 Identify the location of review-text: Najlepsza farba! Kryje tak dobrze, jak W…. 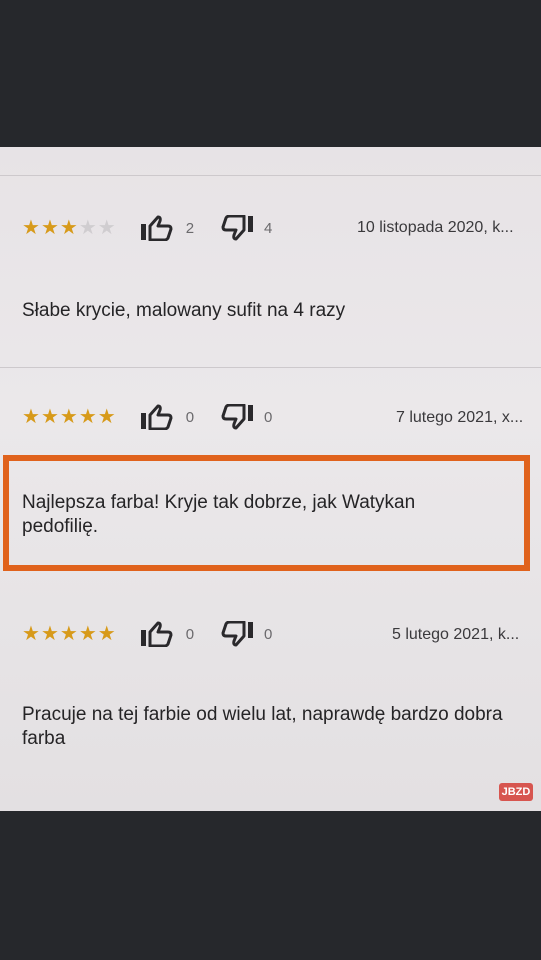
(219, 514).